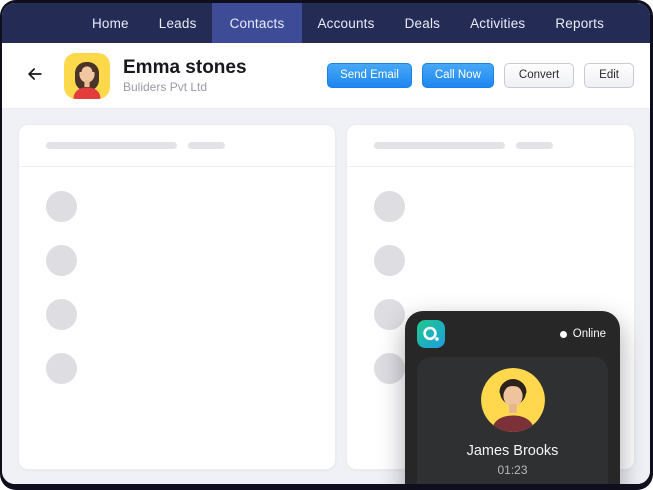  I want to click on online-dot-icon, so click(563, 334).